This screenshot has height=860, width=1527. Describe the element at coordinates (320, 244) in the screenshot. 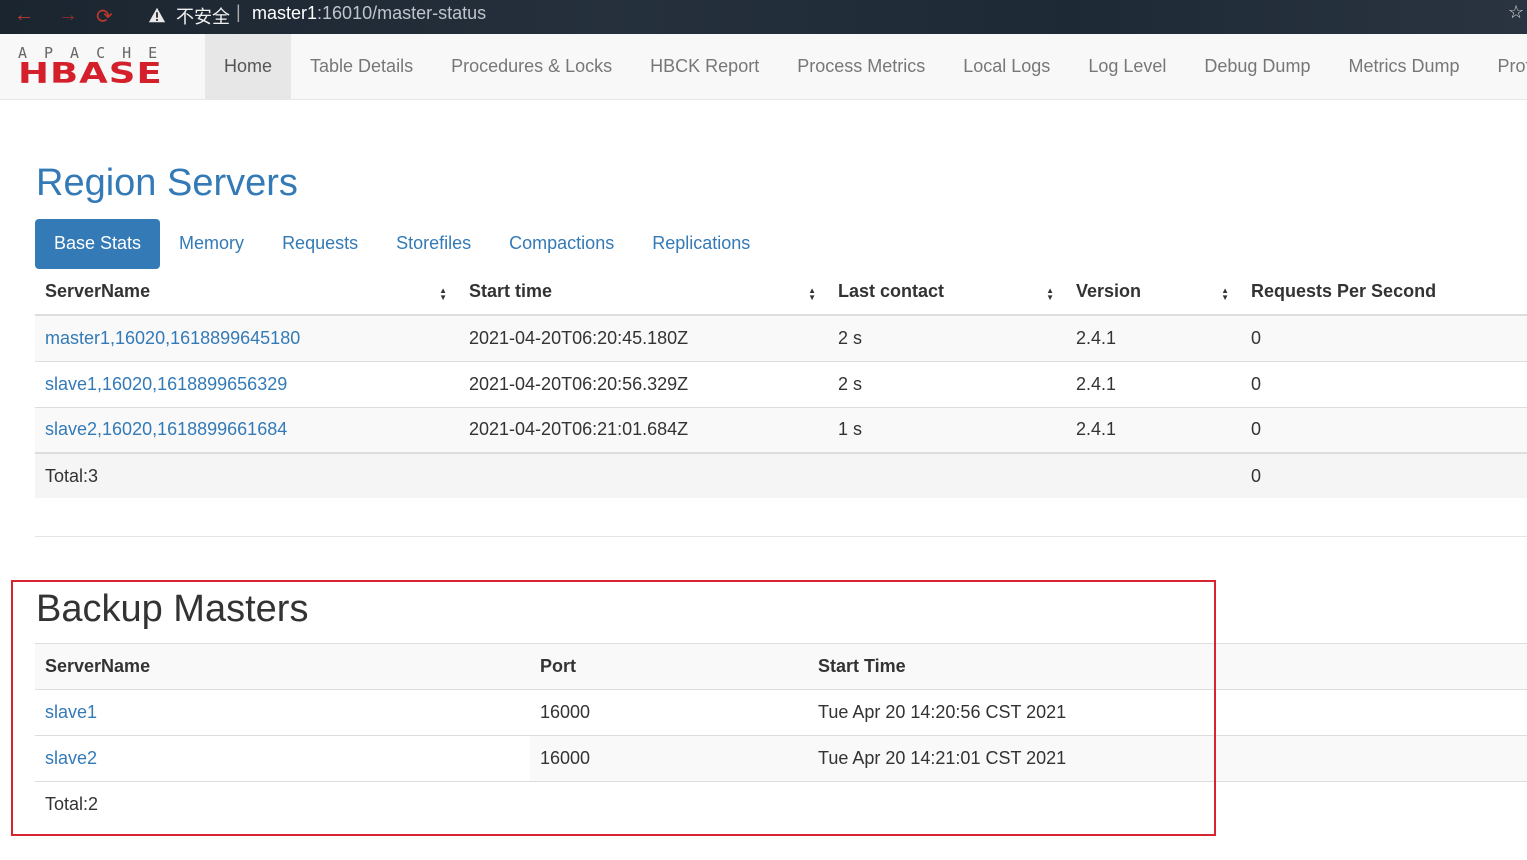

I see `tab-requests: Requests` at that location.